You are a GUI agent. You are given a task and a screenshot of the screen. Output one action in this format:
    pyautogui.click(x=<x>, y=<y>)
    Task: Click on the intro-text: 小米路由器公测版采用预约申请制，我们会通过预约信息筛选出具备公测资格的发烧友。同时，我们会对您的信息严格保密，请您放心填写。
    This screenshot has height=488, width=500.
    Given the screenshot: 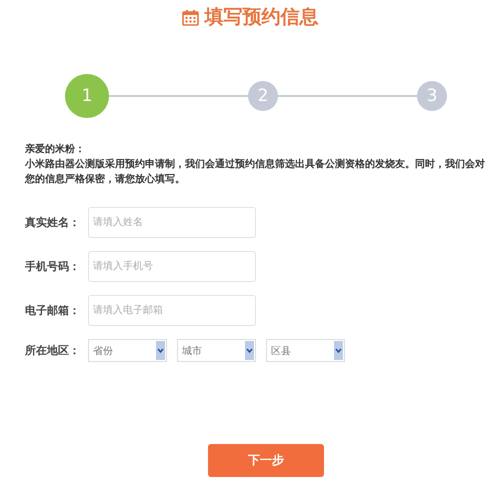 What is the action you would take?
    pyautogui.click(x=255, y=172)
    